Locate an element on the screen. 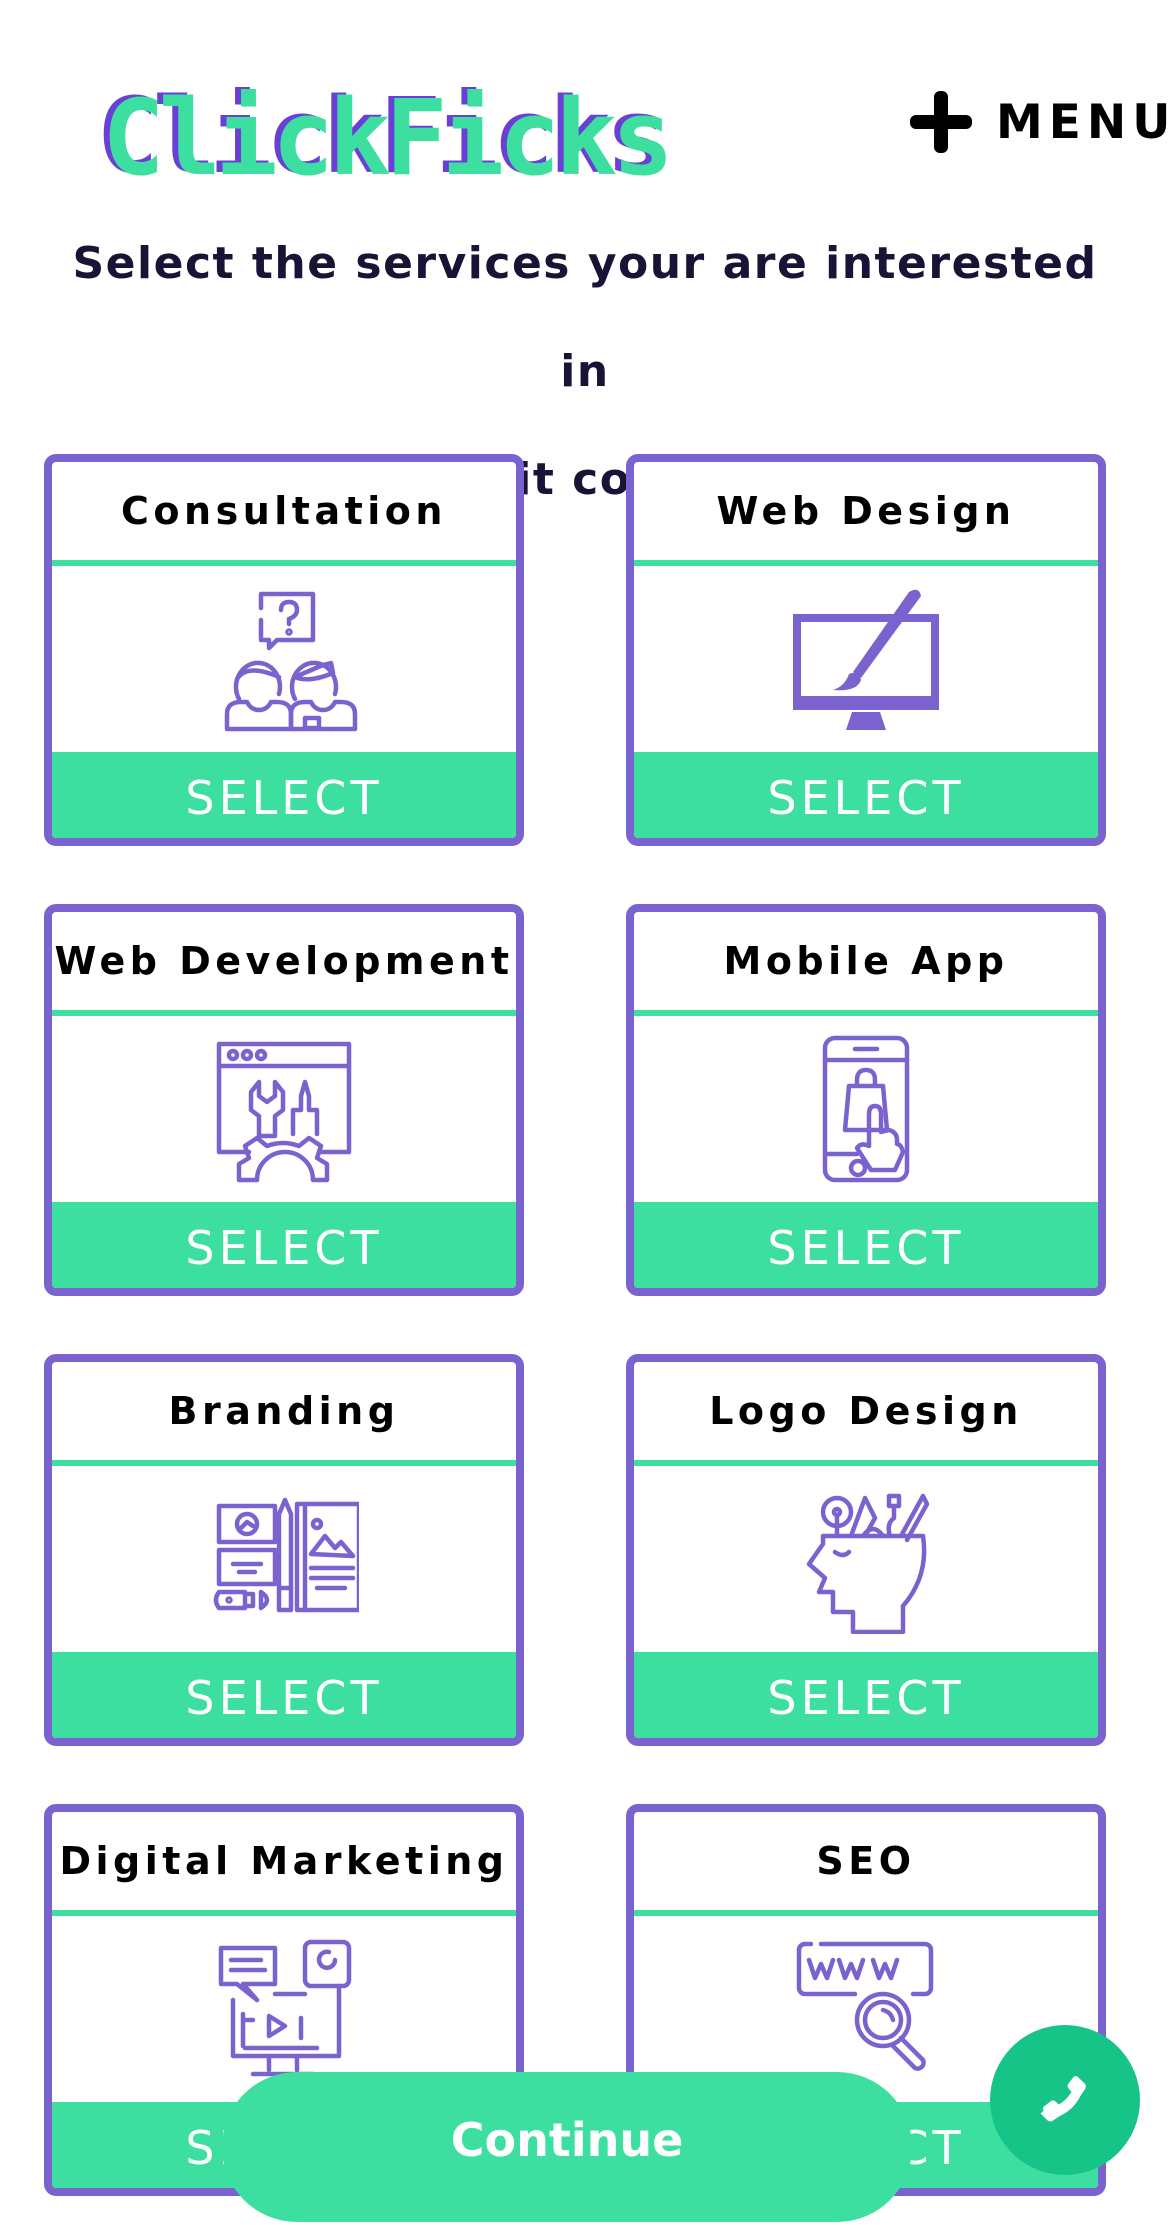 This screenshot has height=2225, width=1170. service-card-branding: Branding SELECT is located at coordinates (284, 1550).